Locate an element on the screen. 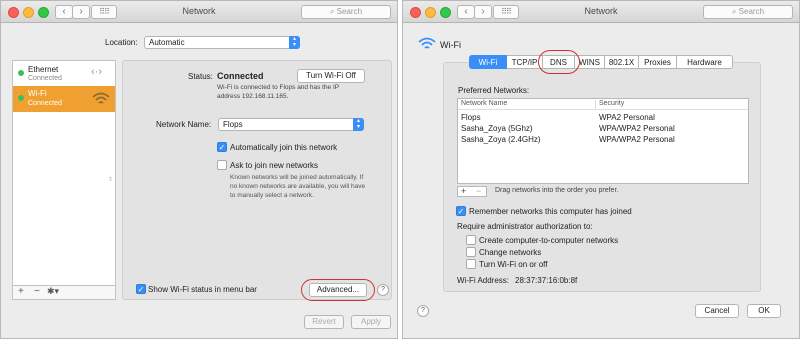  cancel-button: Cancel is located at coordinates (717, 311).